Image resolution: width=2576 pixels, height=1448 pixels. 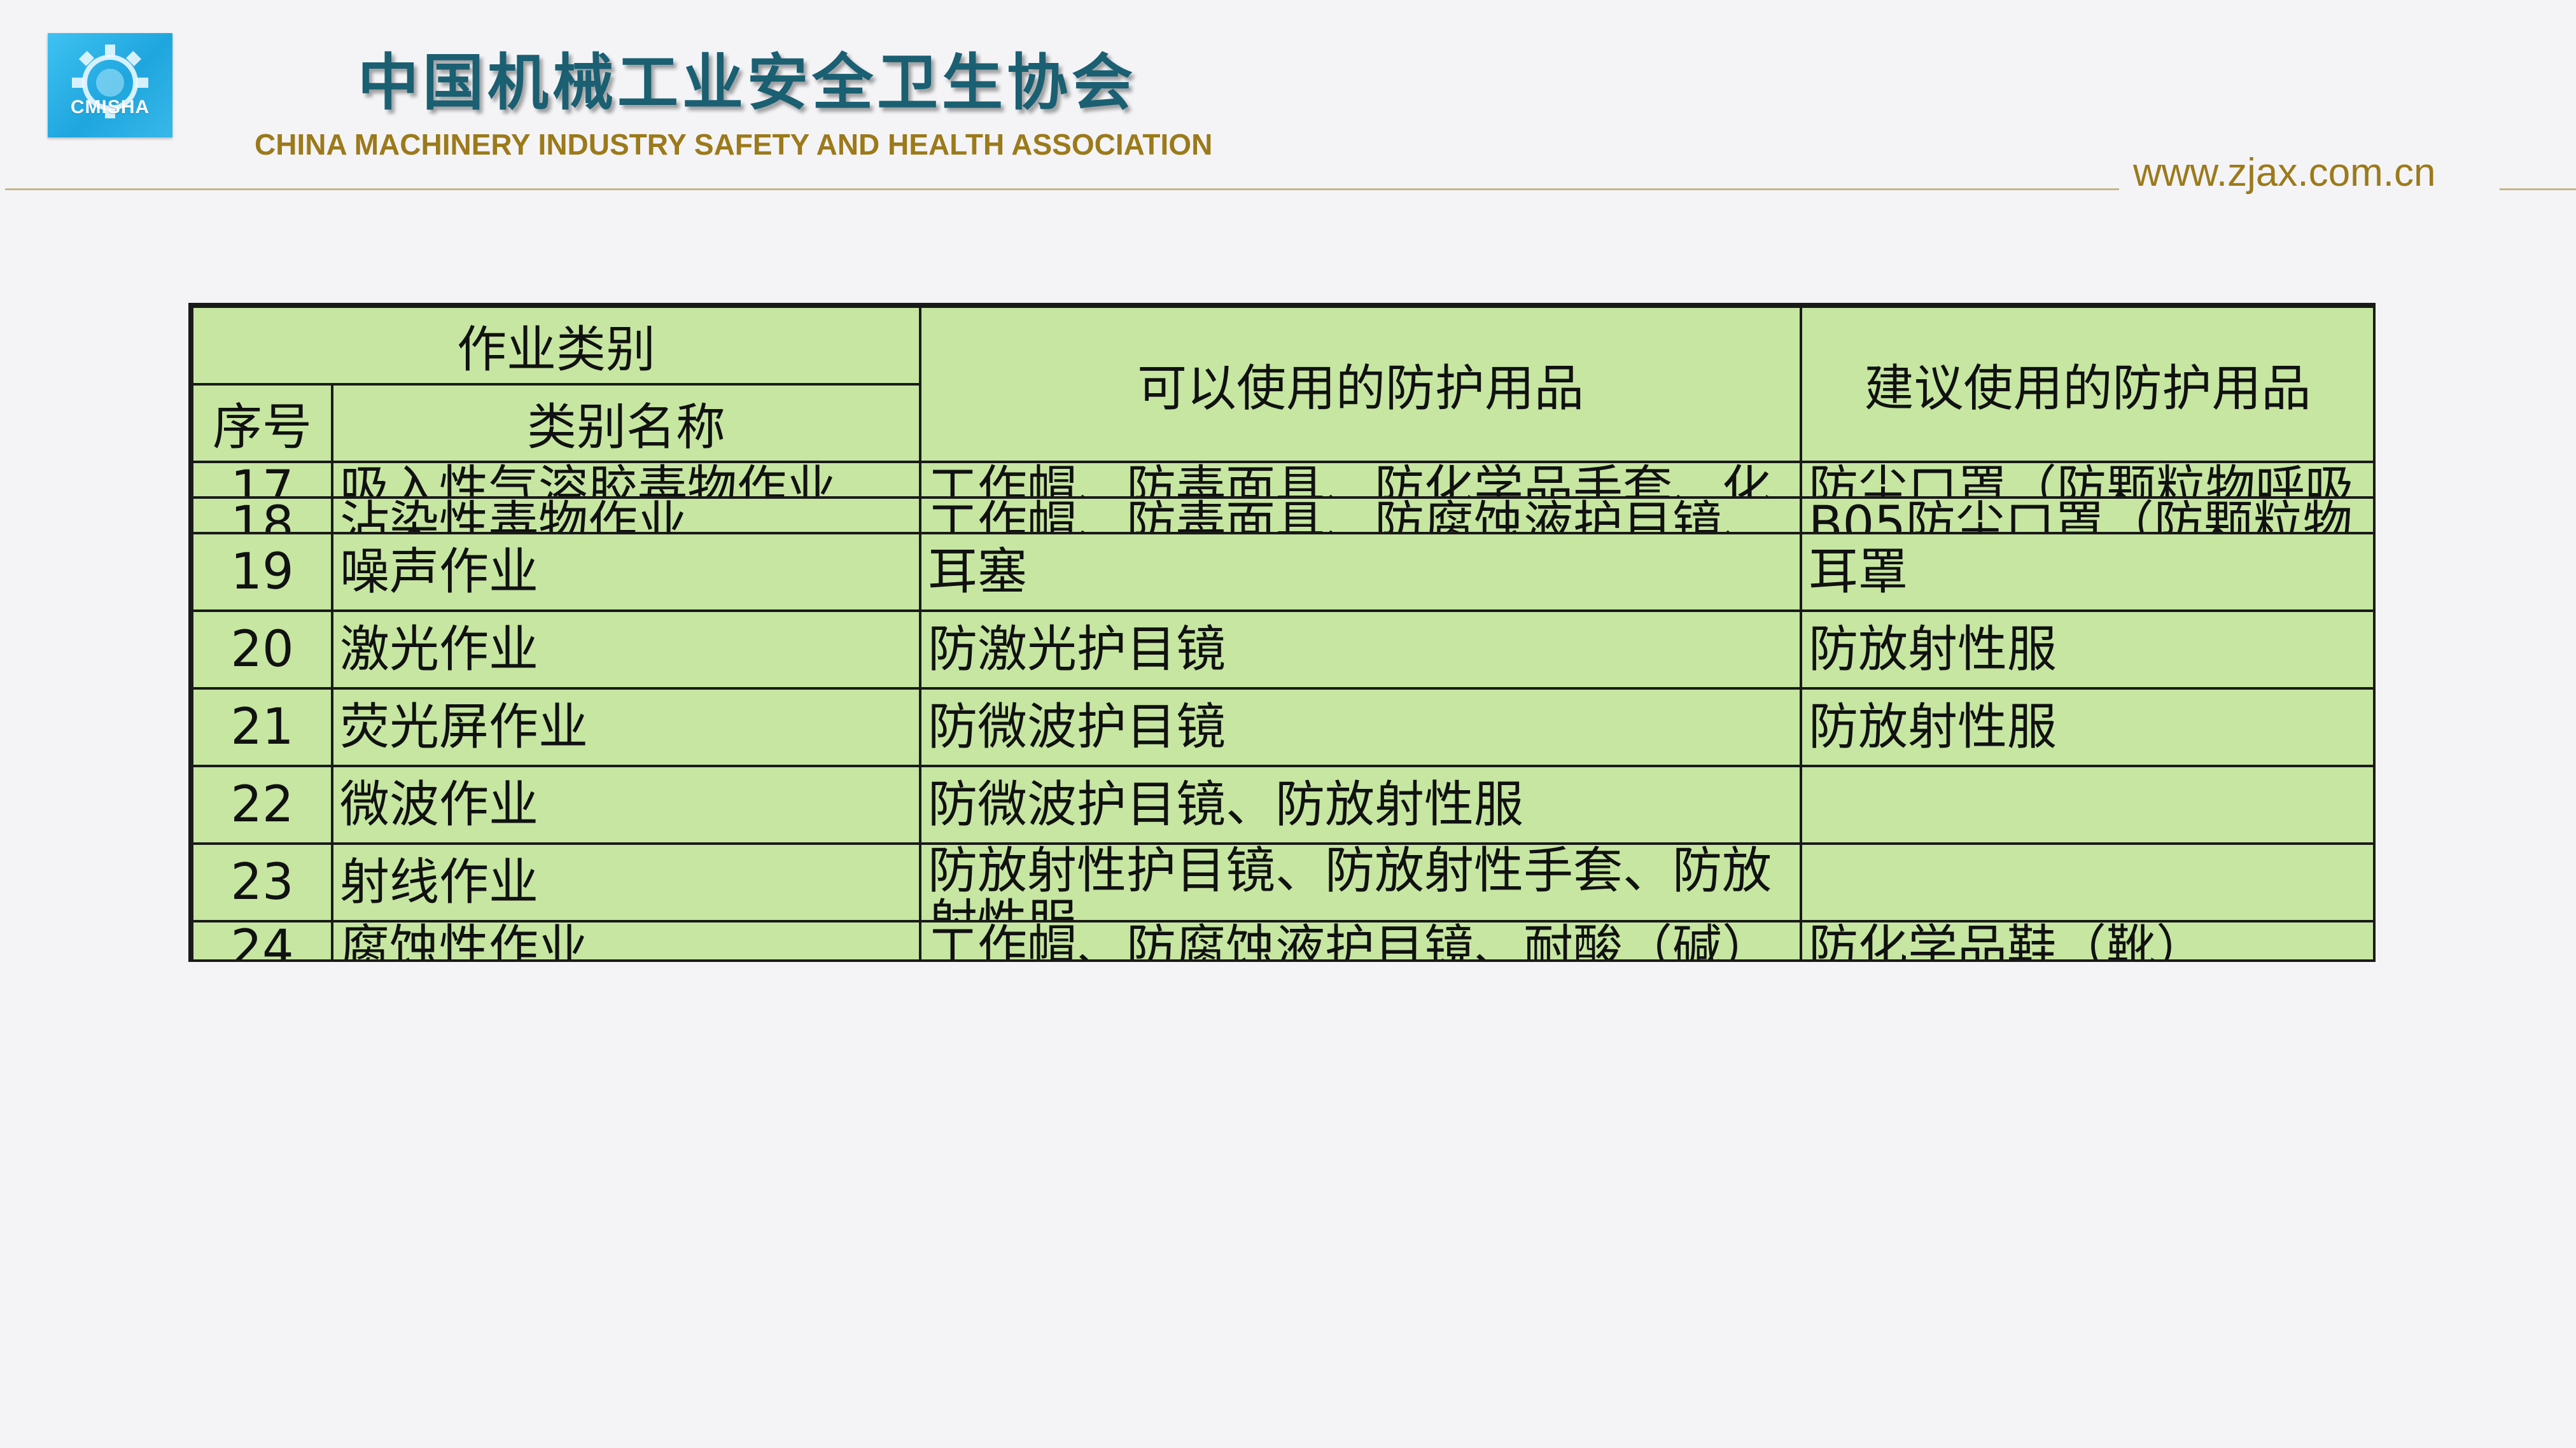 I want to click on row-suggested: 耳罩, so click(x=1858, y=572).